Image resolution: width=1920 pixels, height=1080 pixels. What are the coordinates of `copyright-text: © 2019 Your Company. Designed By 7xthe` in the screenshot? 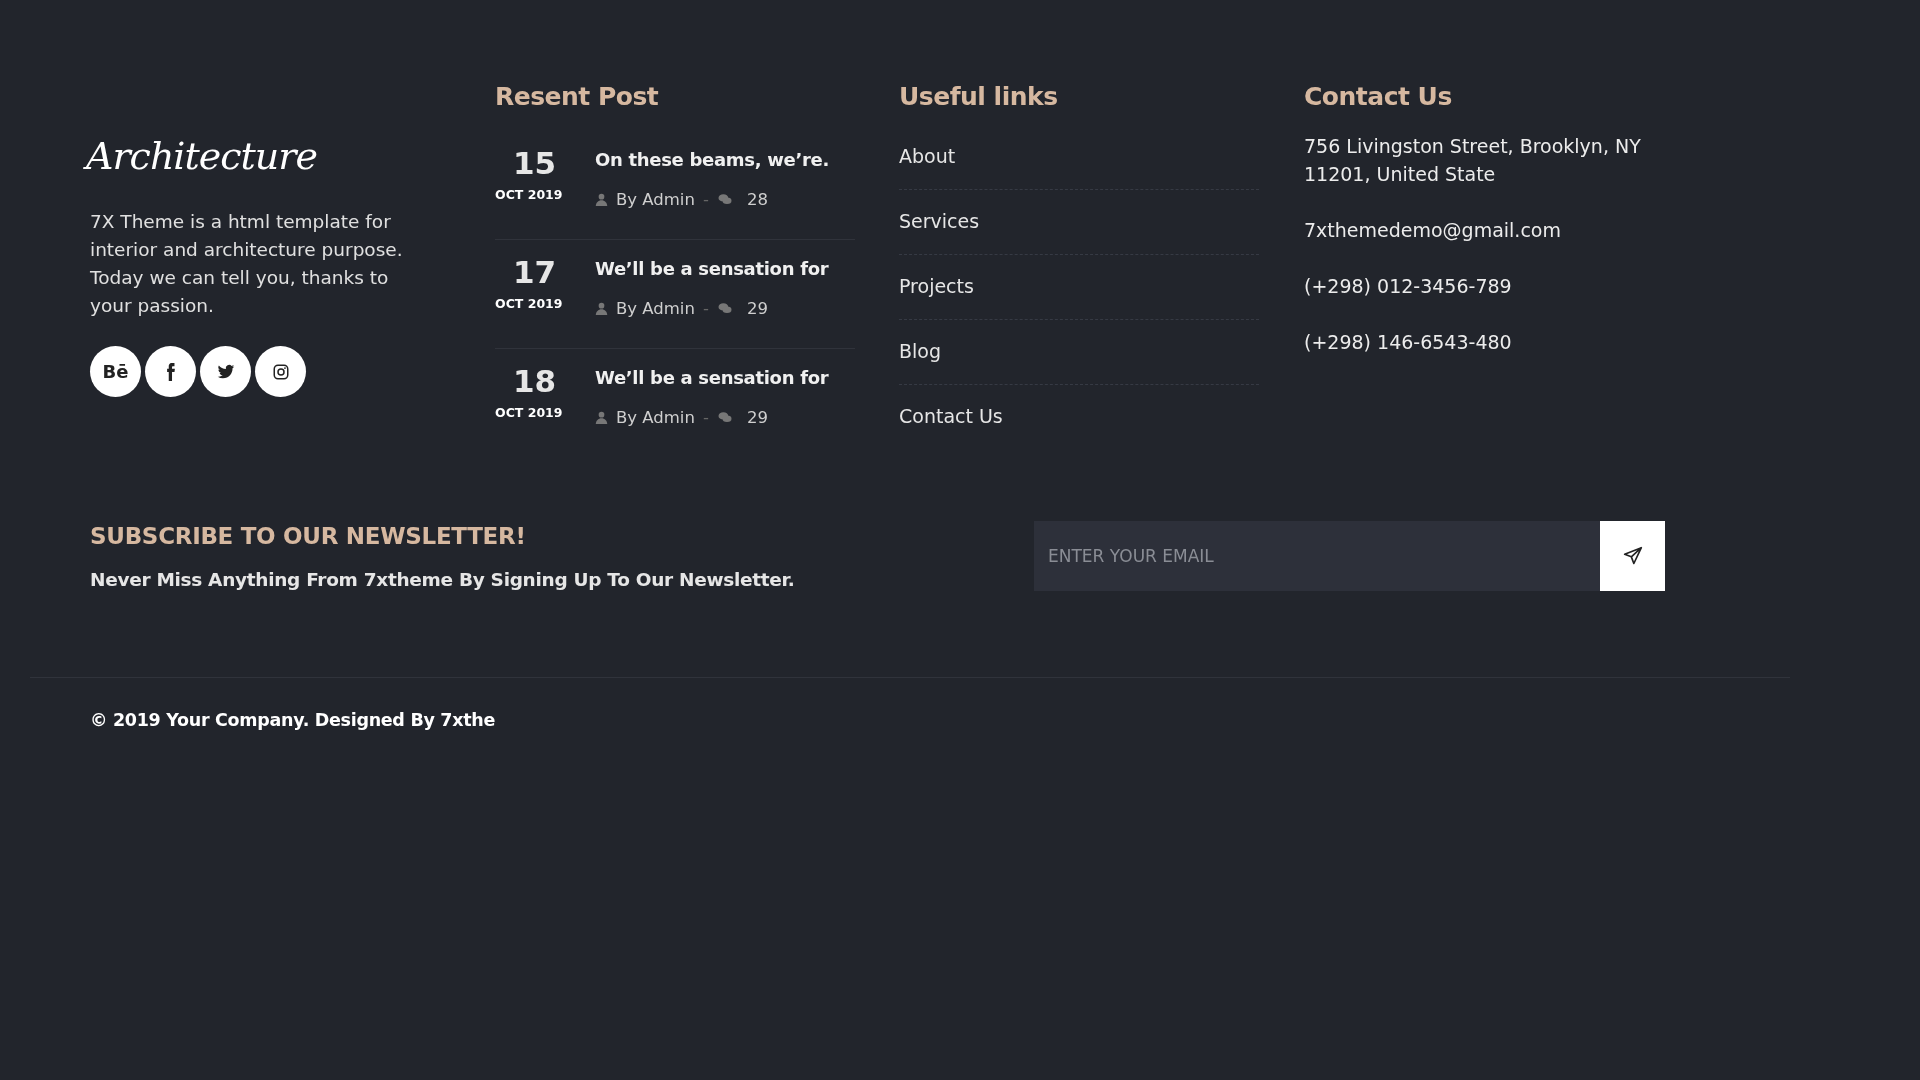 It's located at (292, 720).